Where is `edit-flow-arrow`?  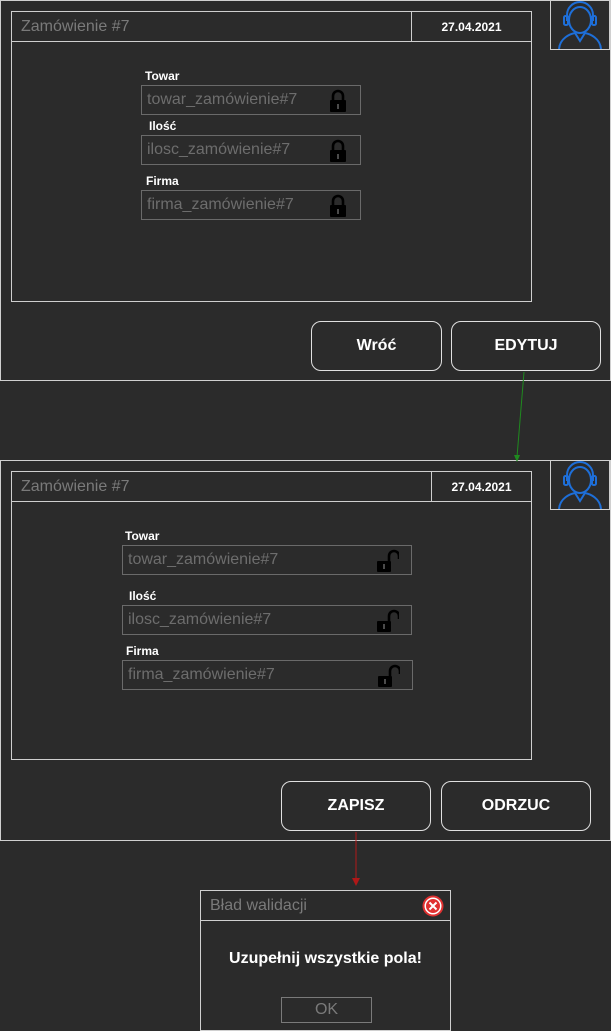
edit-flow-arrow is located at coordinates (520, 414).